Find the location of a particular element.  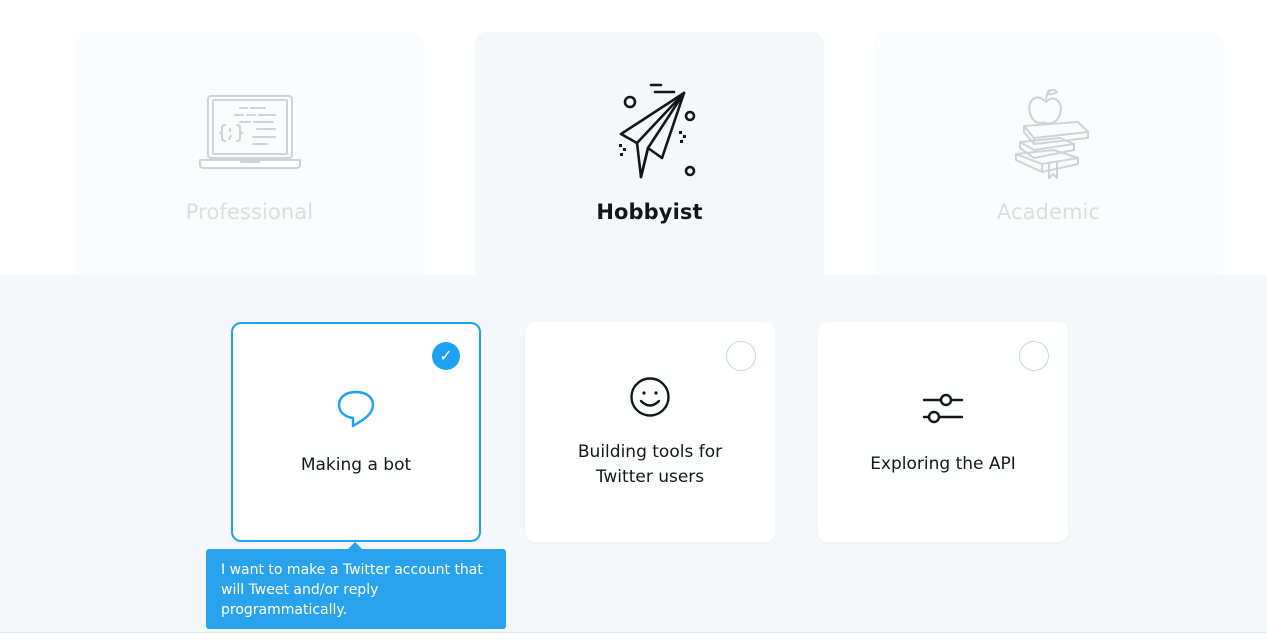

tooltip-arrow is located at coordinates (355, 545).